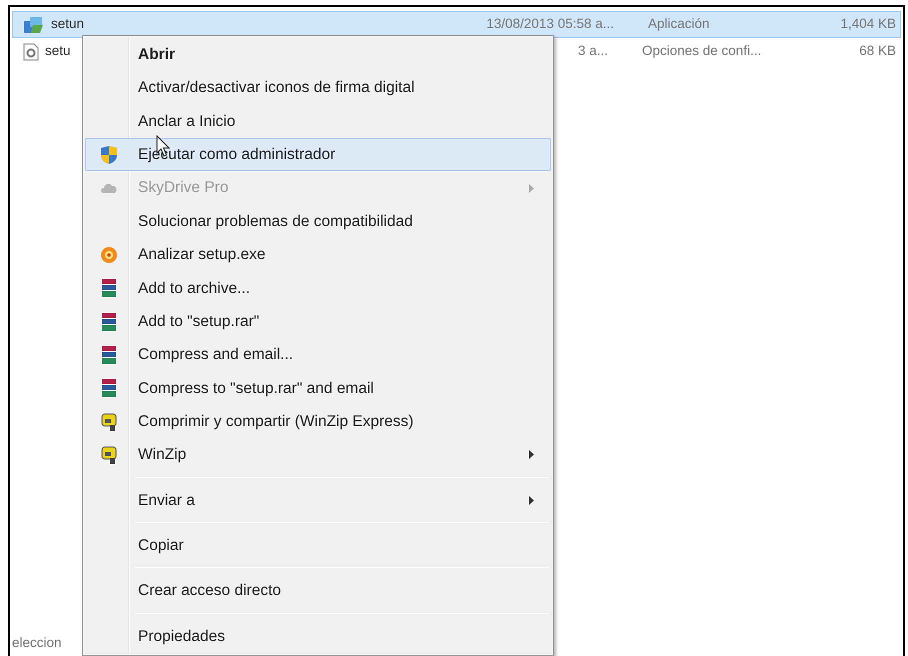 The width and height of the screenshot is (908, 656). I want to click on file-size: 68 KB, so click(877, 50).